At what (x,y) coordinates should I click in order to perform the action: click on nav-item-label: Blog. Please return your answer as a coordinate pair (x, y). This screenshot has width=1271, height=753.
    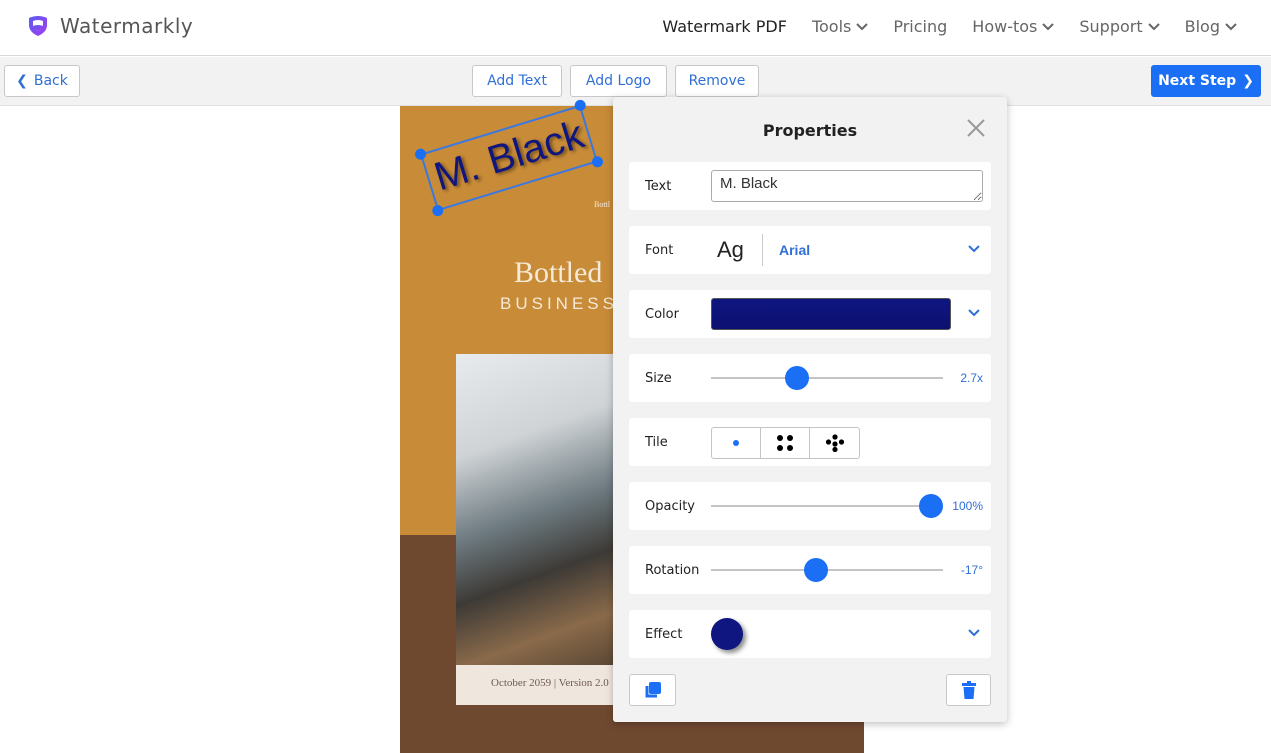
    Looking at the image, I should click on (1202, 26).